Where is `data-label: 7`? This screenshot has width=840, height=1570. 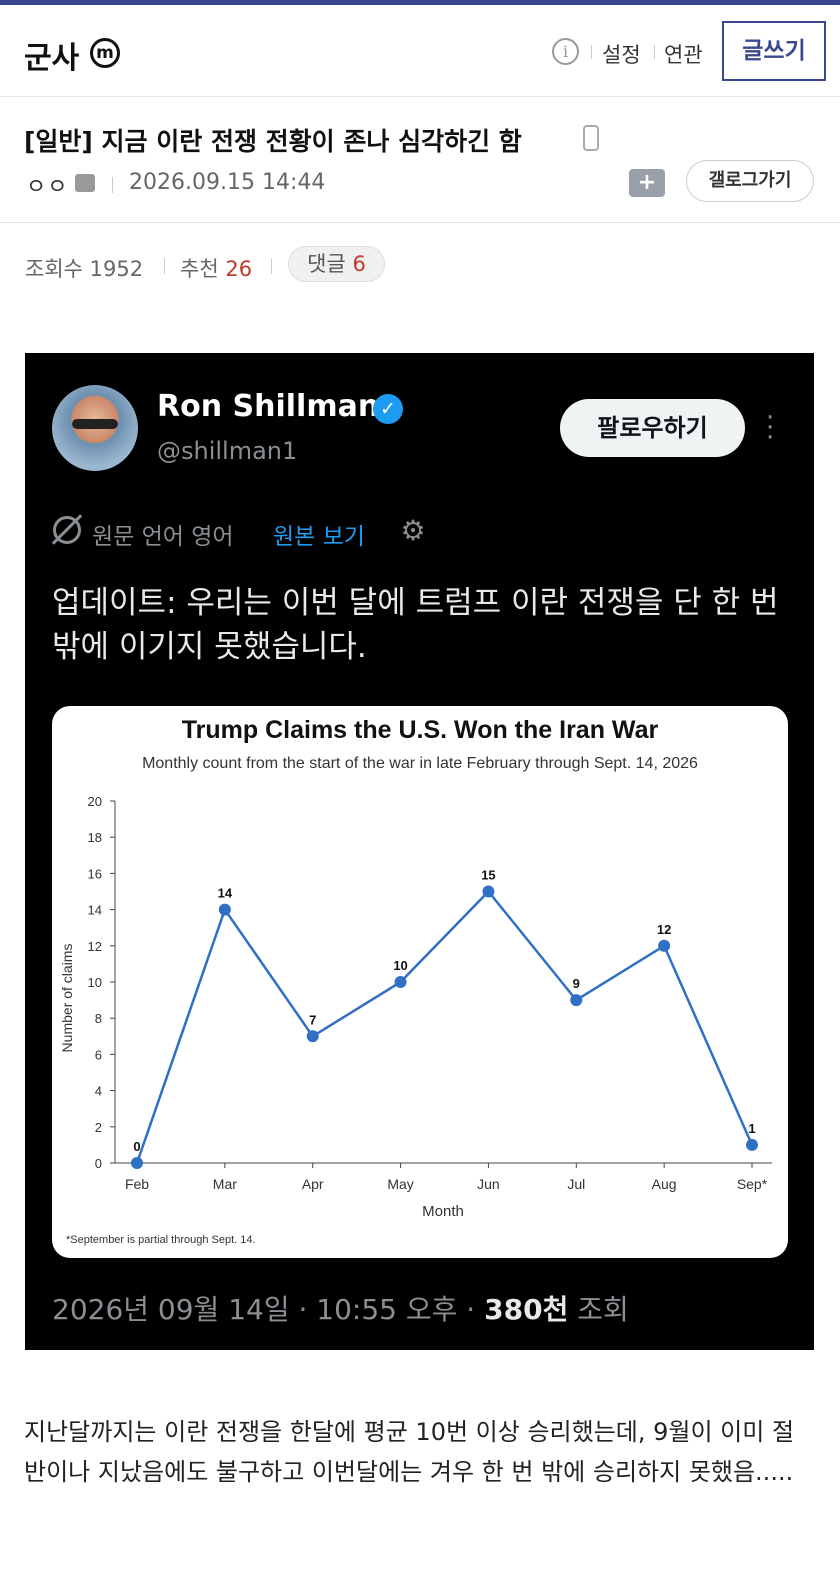
data-label: 7 is located at coordinates (312, 1019).